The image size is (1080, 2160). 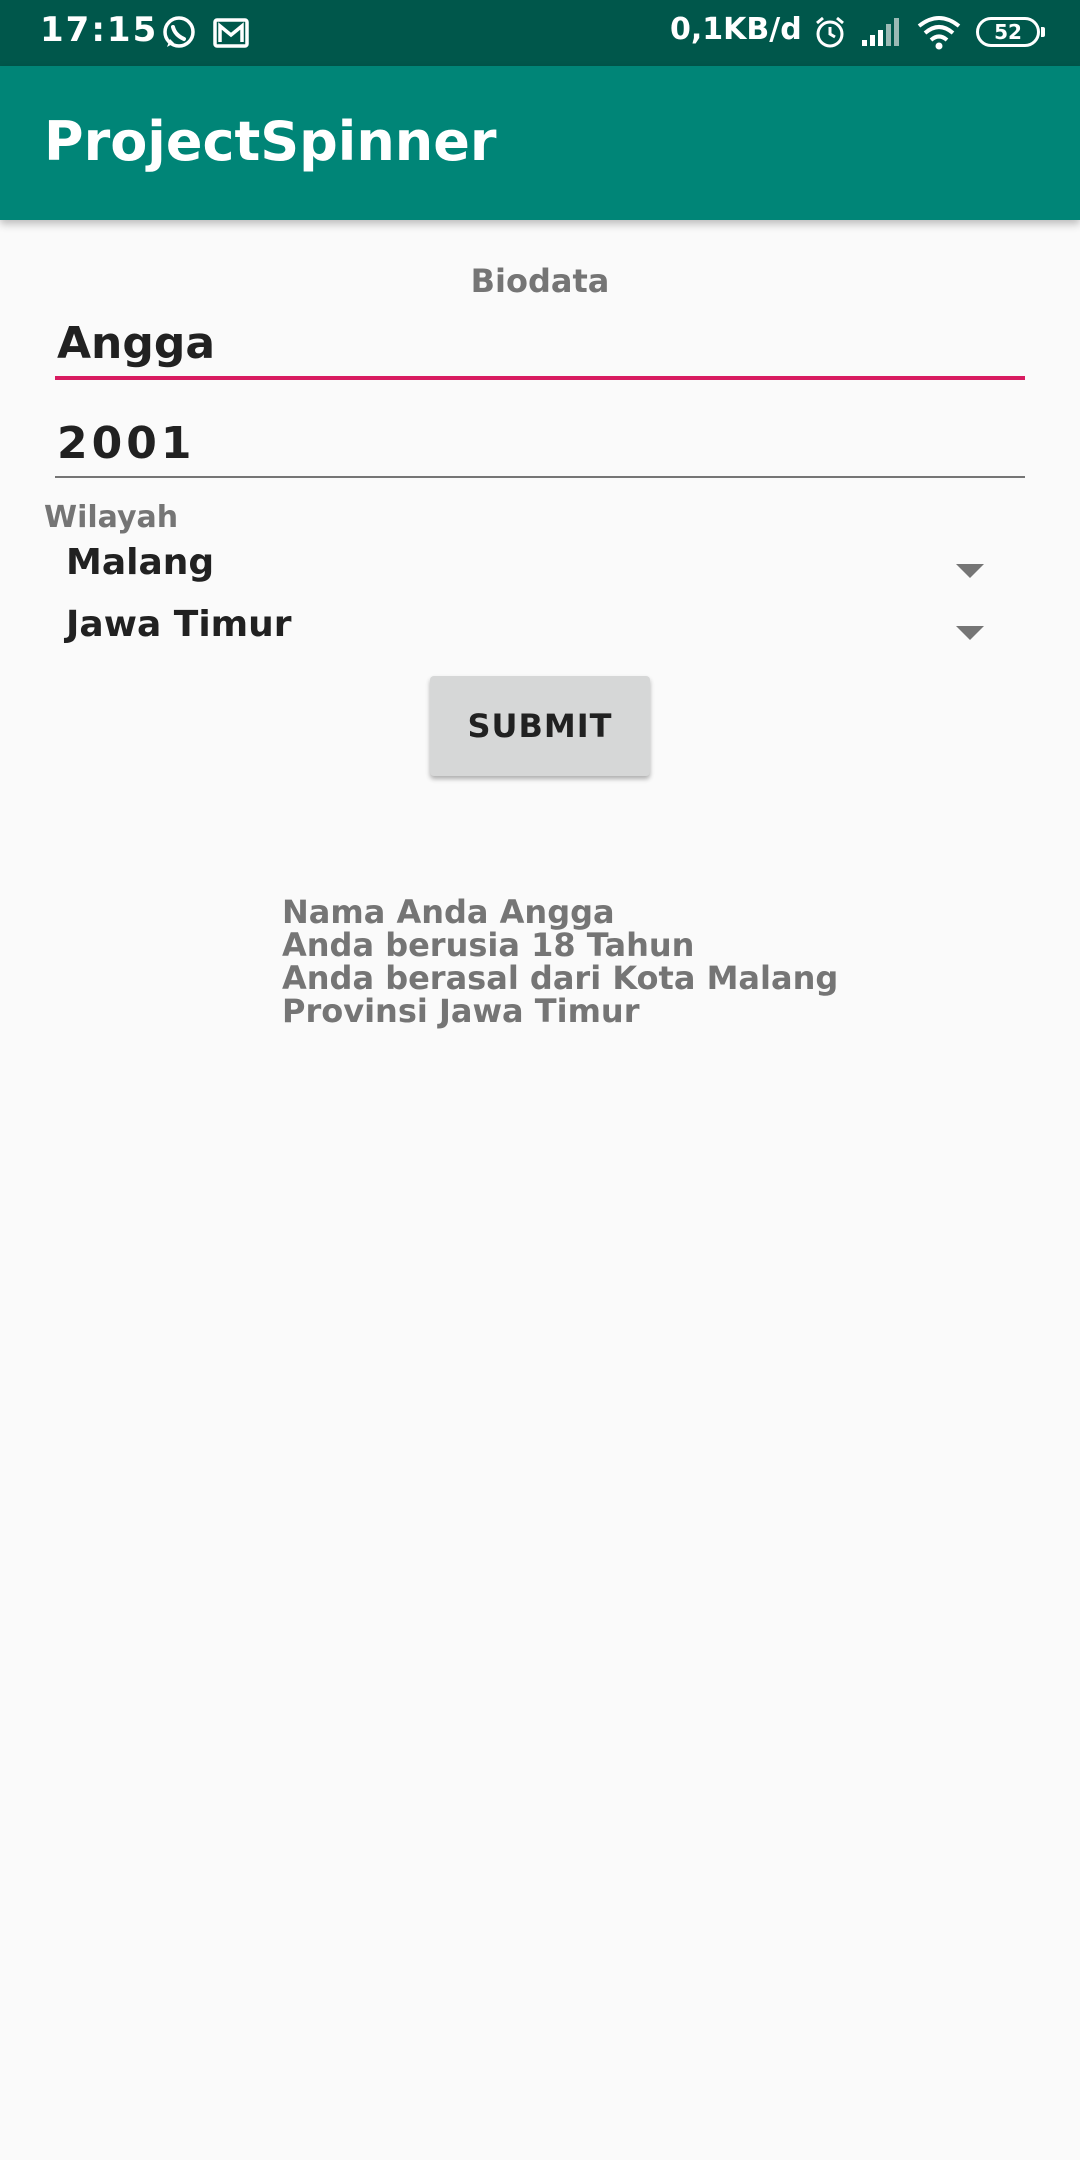 What do you see at coordinates (270, 141) in the screenshot?
I see `app-title: ProjectSpinner` at bounding box center [270, 141].